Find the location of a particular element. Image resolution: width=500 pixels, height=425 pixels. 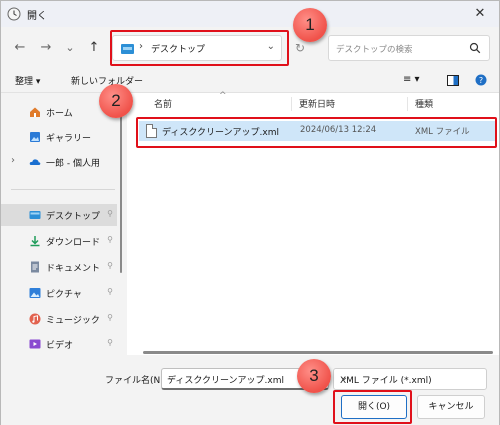

sidebar-item-label: ギャラリー is located at coordinates (69, 139).